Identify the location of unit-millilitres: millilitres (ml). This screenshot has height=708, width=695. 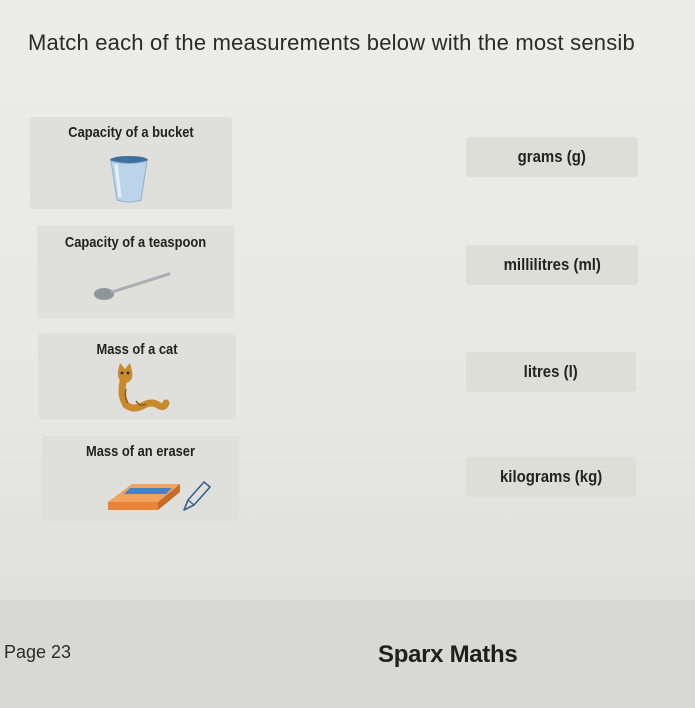
(552, 265).